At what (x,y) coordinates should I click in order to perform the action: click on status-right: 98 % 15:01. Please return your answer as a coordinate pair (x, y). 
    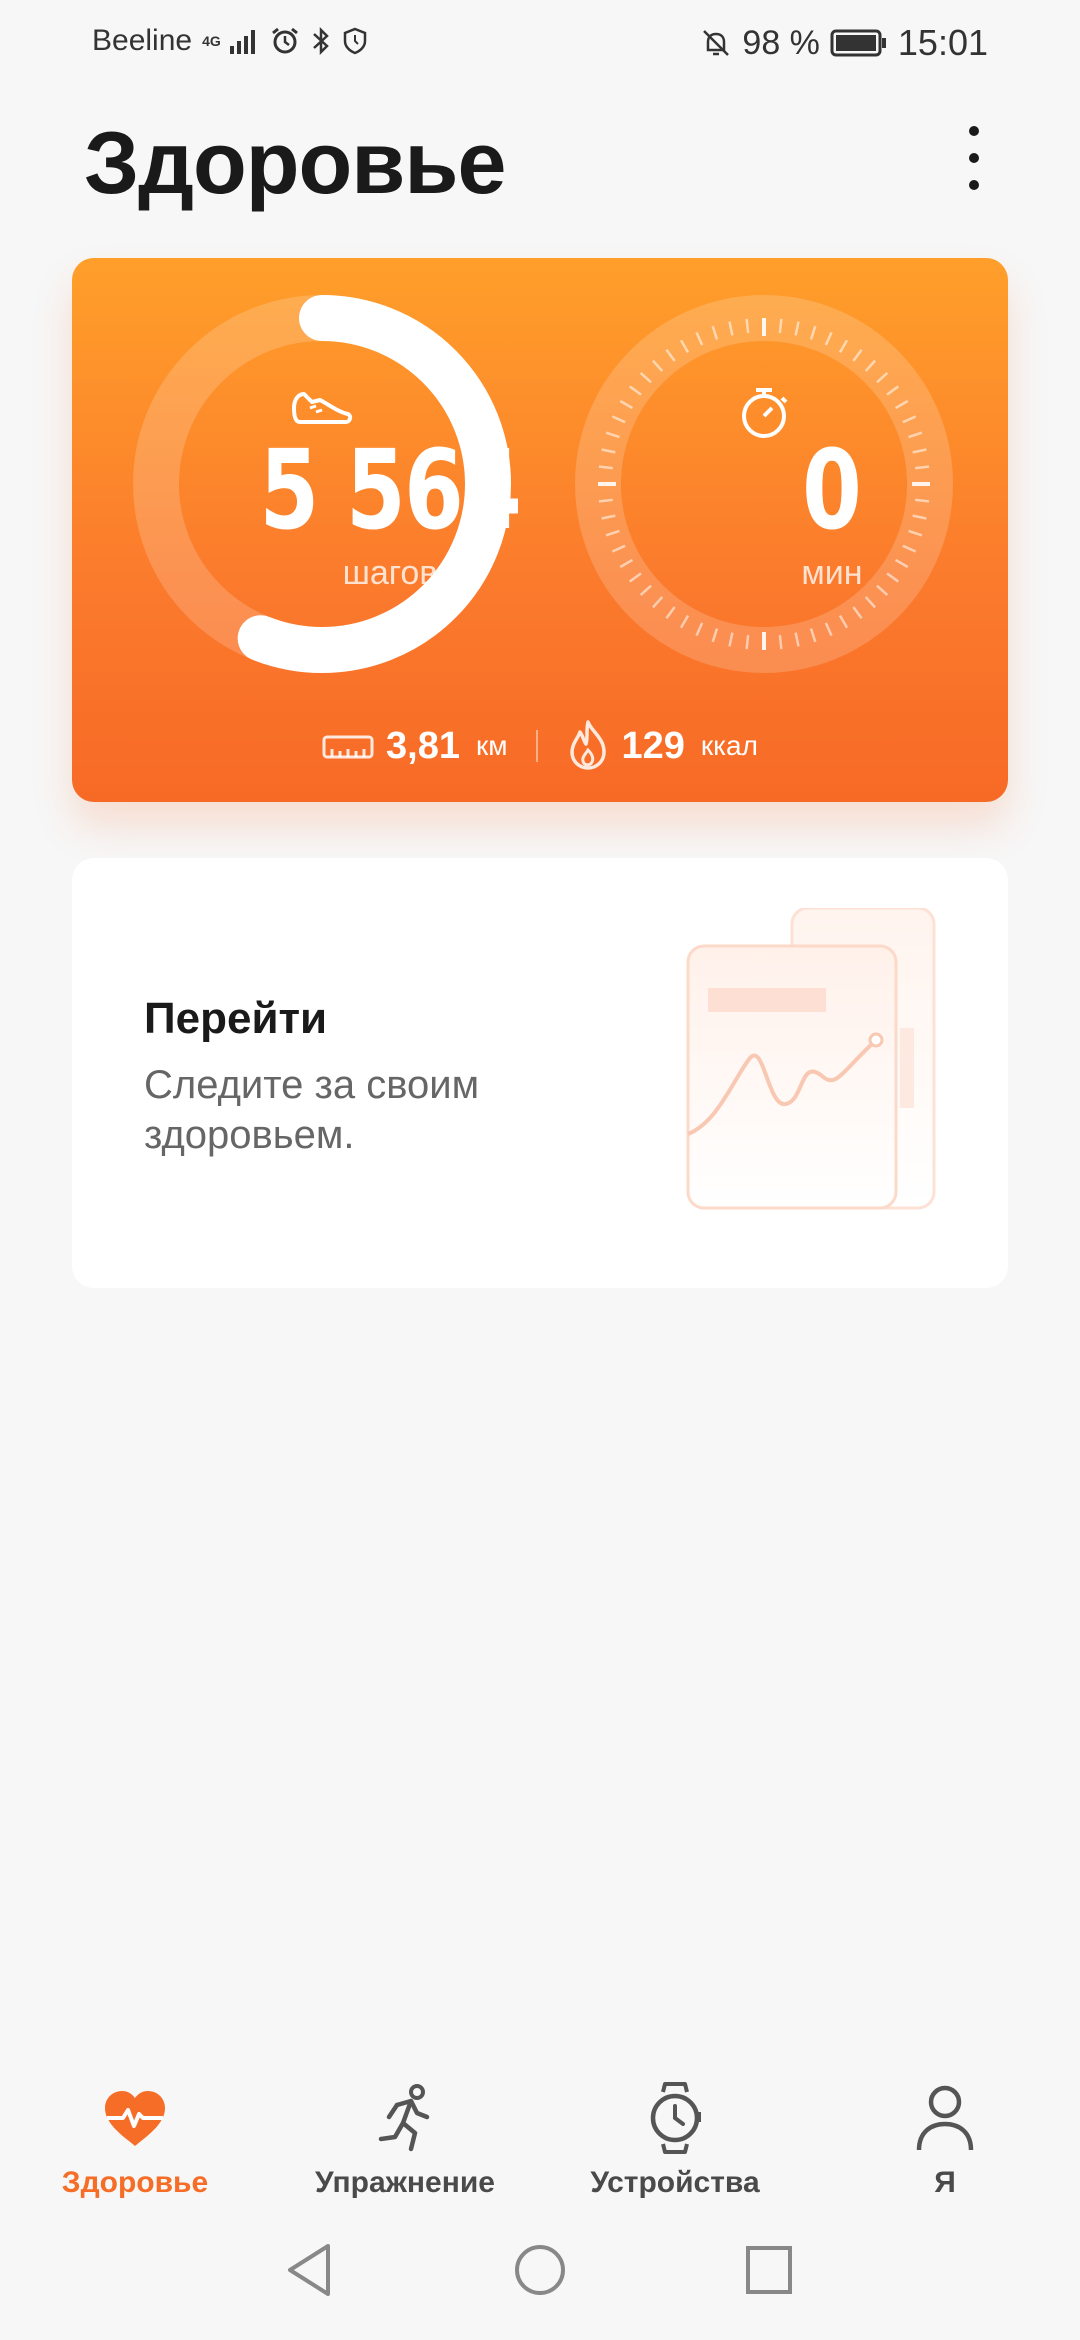
    Looking at the image, I should click on (844, 43).